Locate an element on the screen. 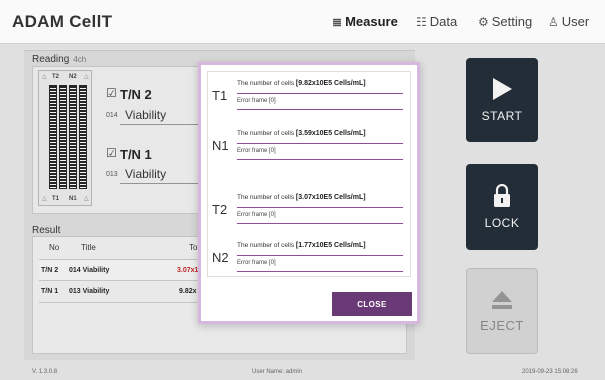 The image size is (605, 380). entry-value: [3.07x10E5 Cells/mL] is located at coordinates (330, 197).